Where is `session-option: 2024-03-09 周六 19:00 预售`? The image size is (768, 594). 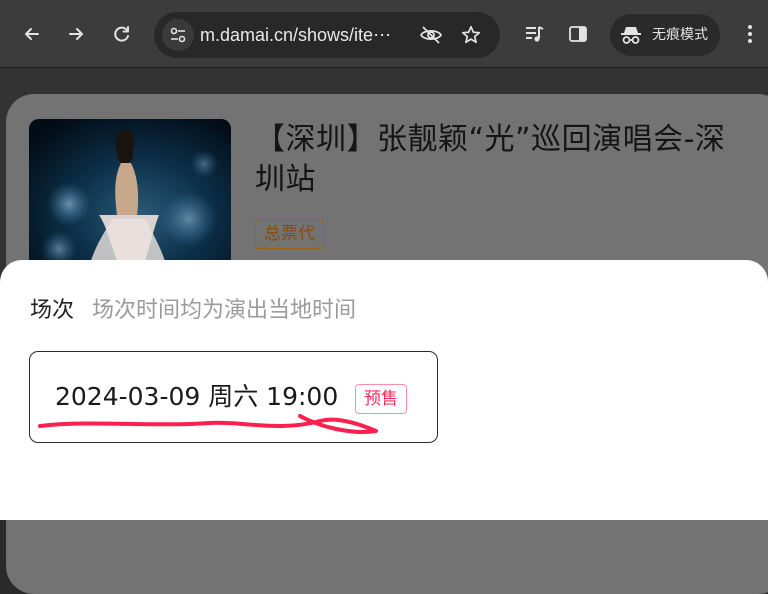
session-option: 2024-03-09 周六 19:00 预售 is located at coordinates (233, 397).